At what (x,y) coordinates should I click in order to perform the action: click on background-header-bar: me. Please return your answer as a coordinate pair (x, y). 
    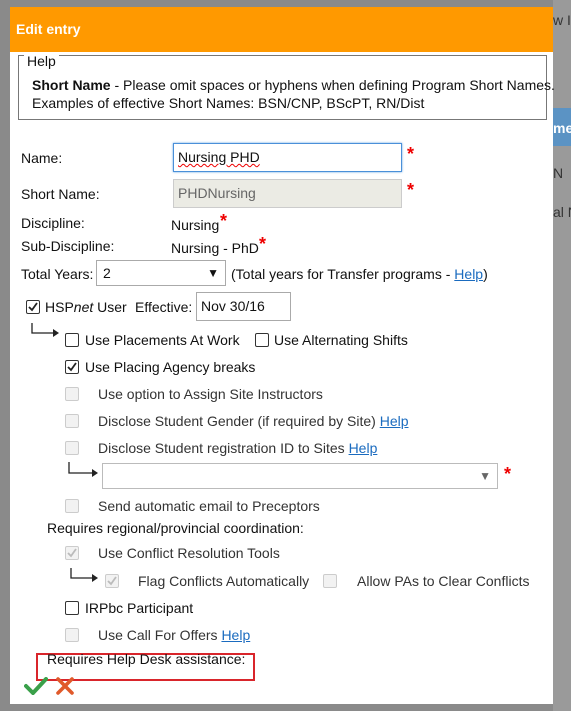
    Looking at the image, I should click on (562, 127).